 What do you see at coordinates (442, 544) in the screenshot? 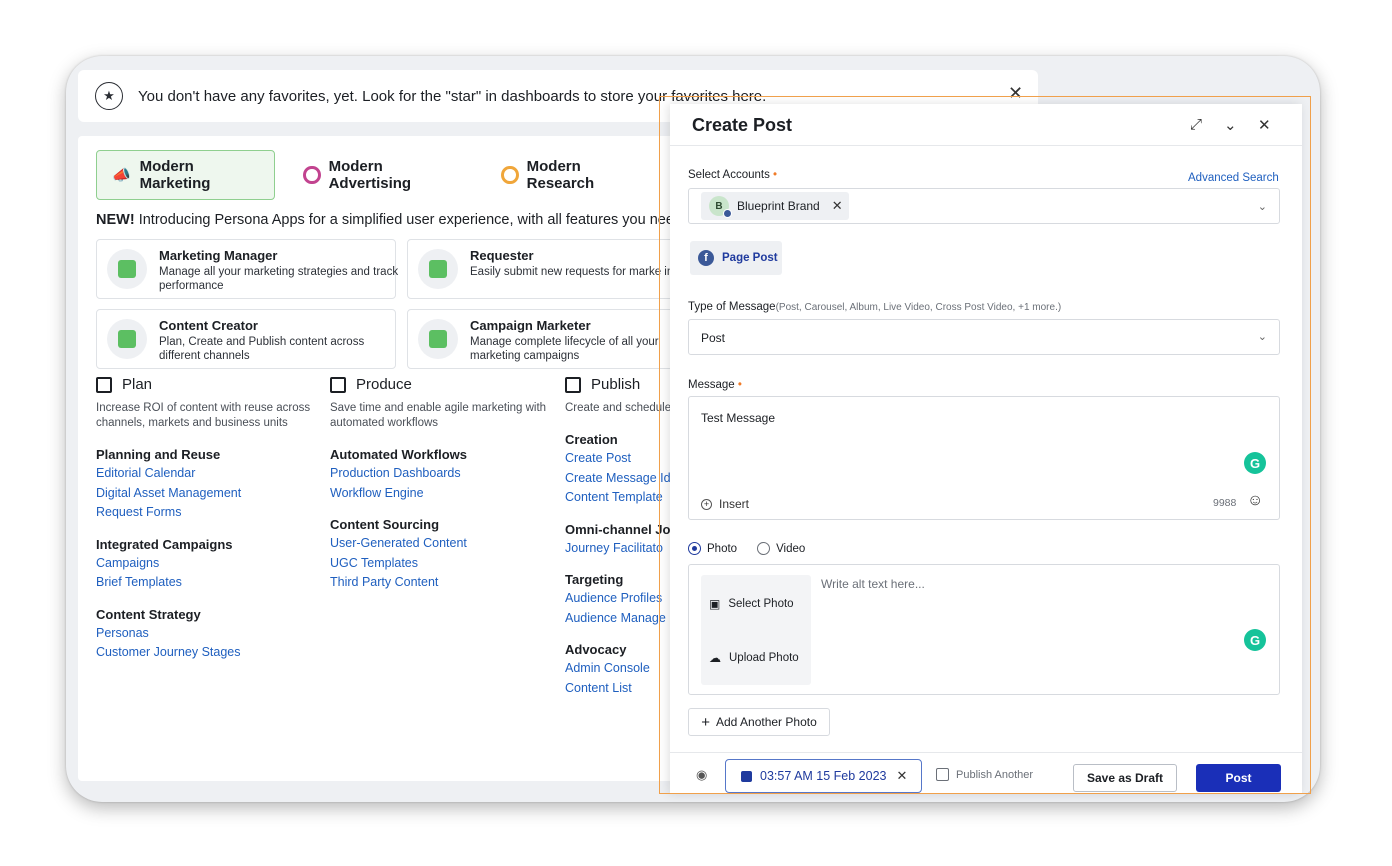
I see `link-user-generated-content: User-Generated Content` at bounding box center [442, 544].